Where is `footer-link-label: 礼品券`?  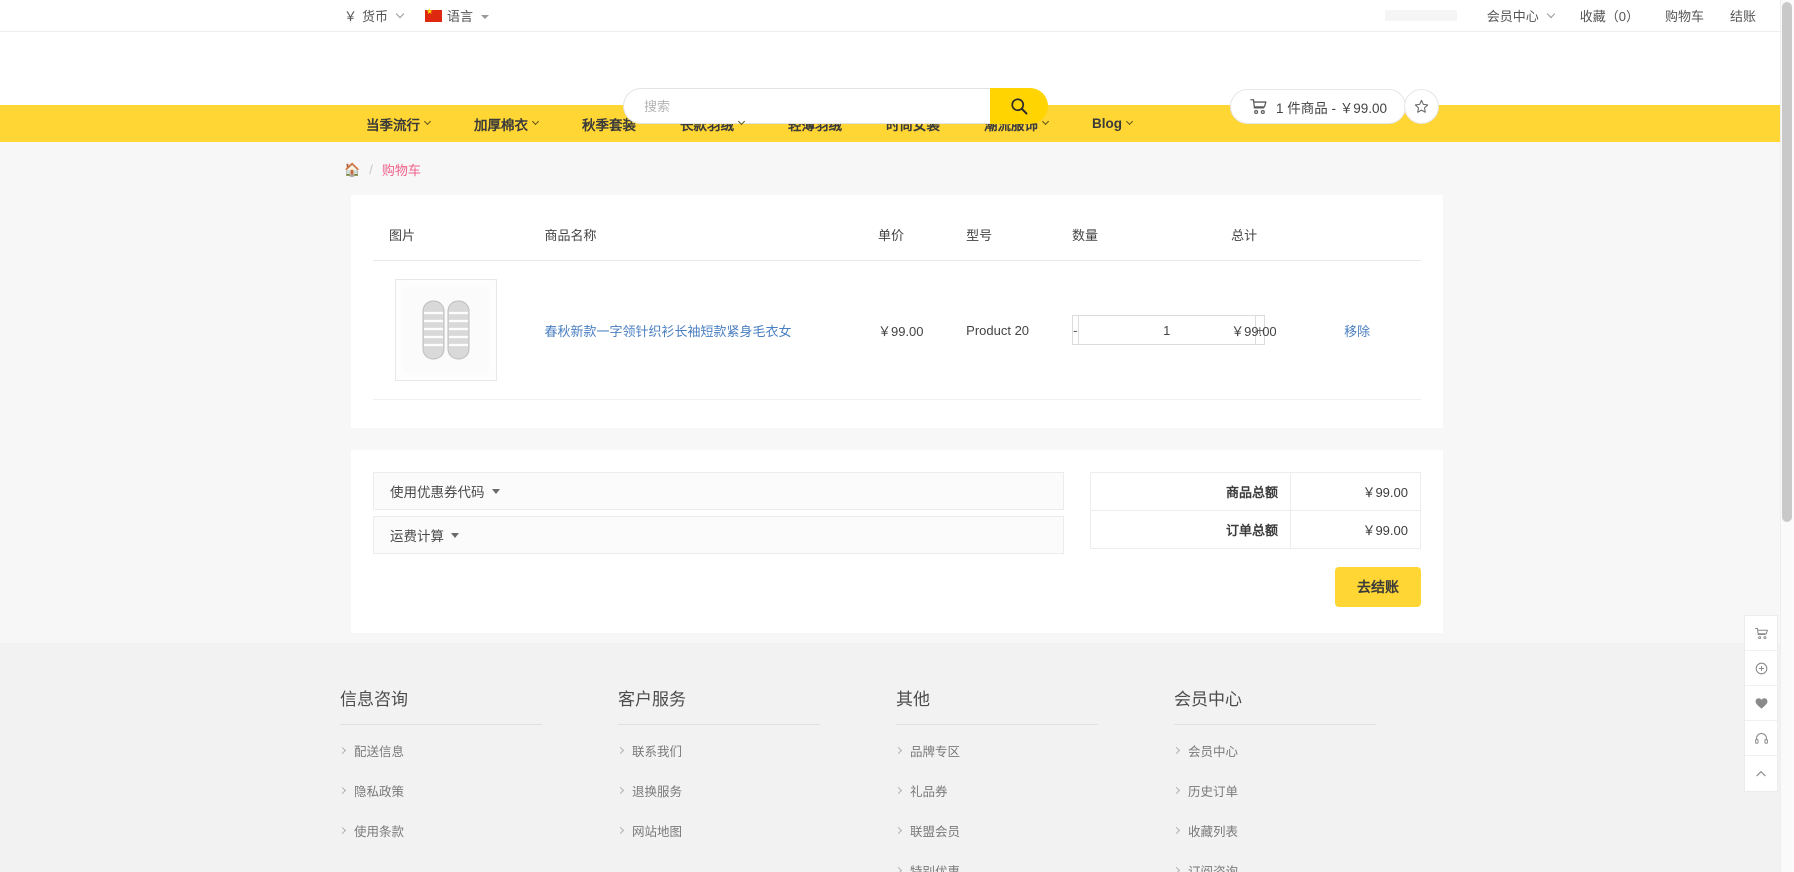 footer-link-label: 礼品券 is located at coordinates (929, 792).